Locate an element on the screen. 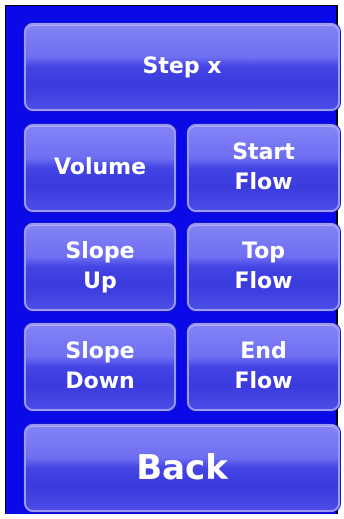 The width and height of the screenshot is (344, 519). volume-button: Volume is located at coordinates (100, 168).